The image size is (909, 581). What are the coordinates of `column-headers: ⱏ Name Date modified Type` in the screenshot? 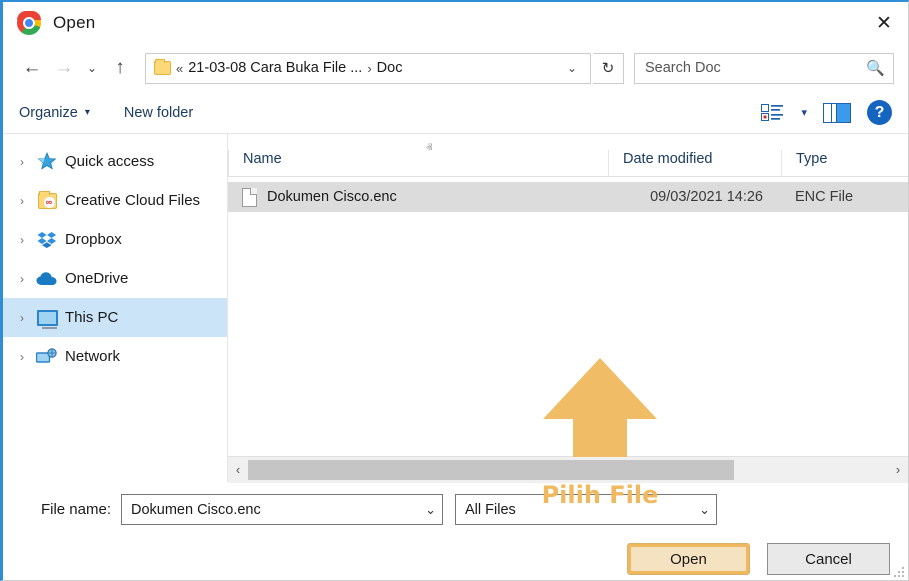 It's located at (568, 155).